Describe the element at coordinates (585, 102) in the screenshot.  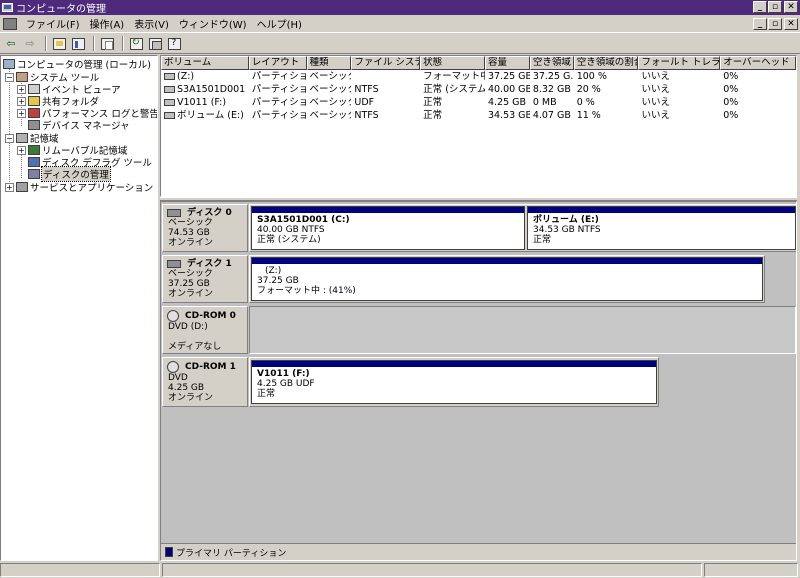
I see `free-percent-cell: 0 %` at that location.